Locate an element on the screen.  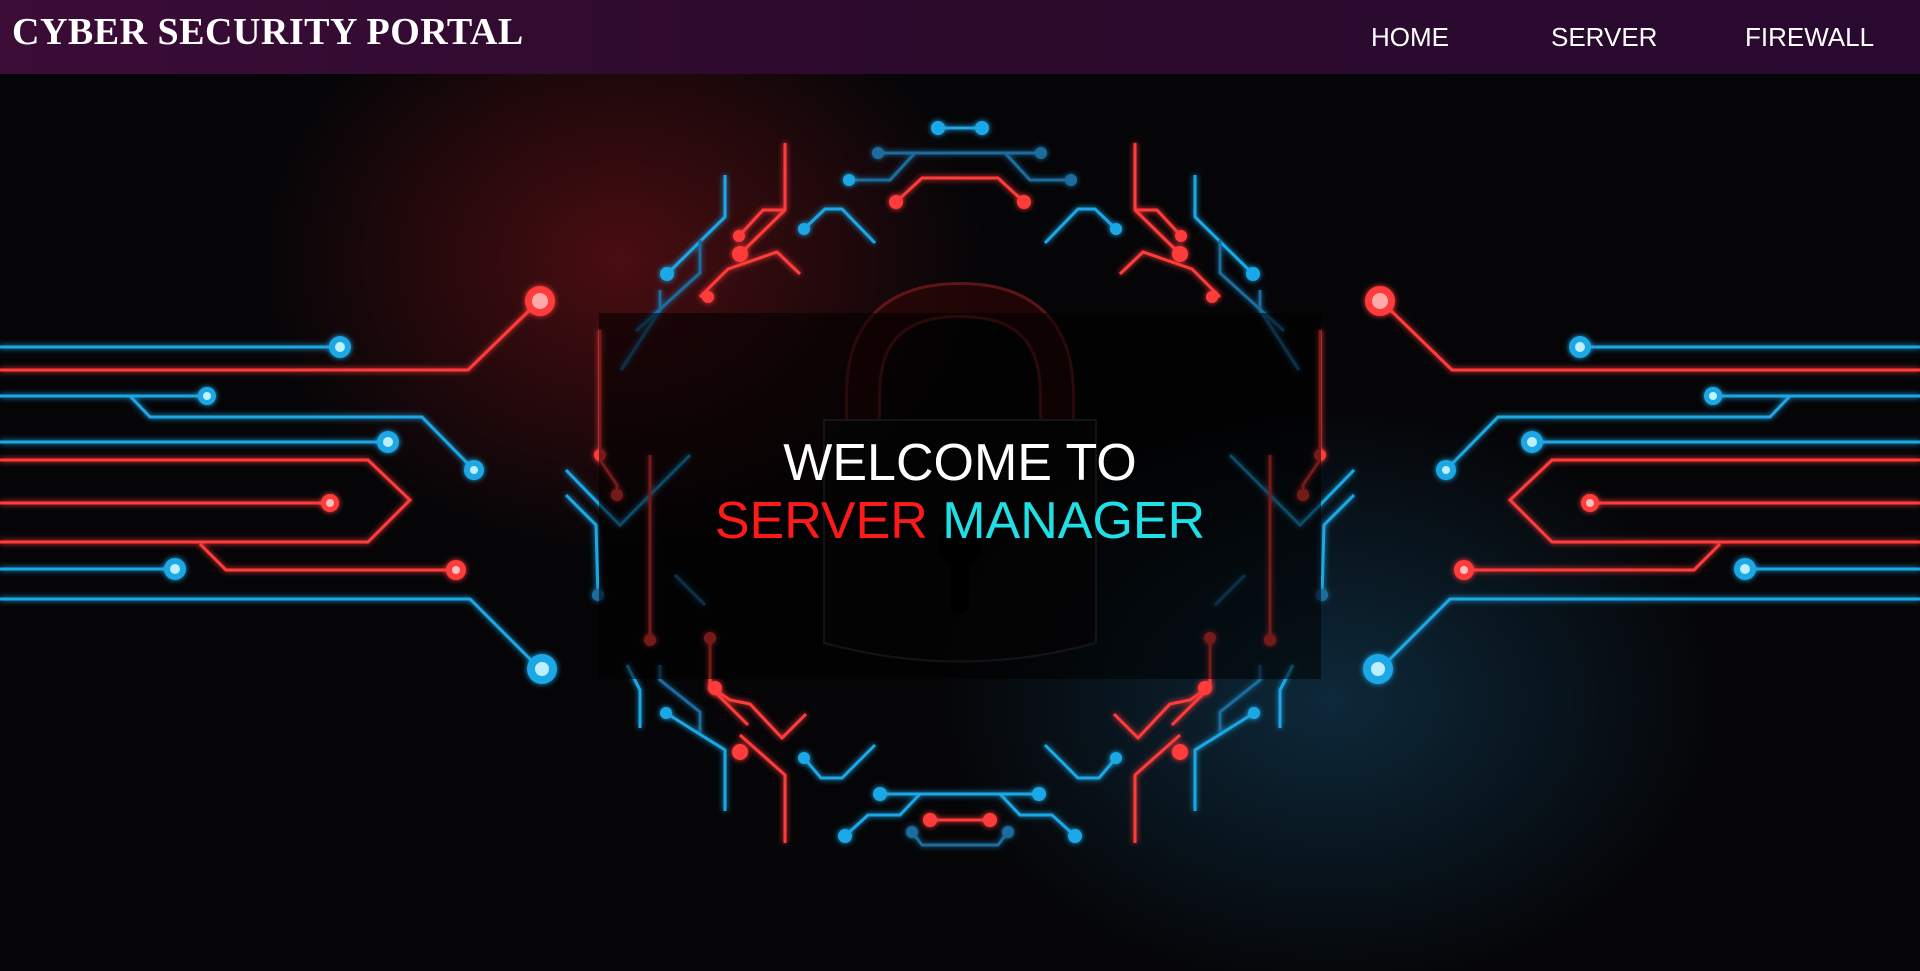
welcome-heading: WELCOME TO is located at coordinates (960, 463).